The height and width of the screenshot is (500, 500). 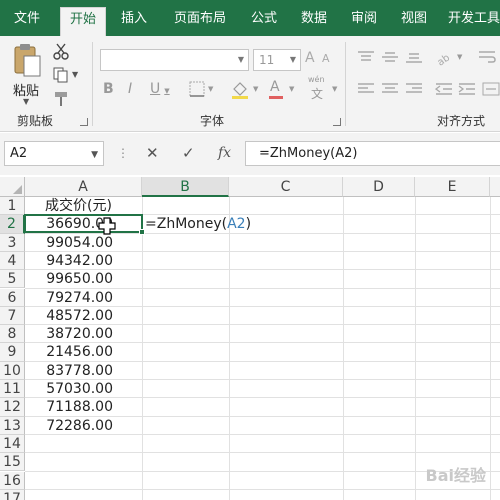 I want to click on cell-a8: 38720.00, so click(x=69, y=334).